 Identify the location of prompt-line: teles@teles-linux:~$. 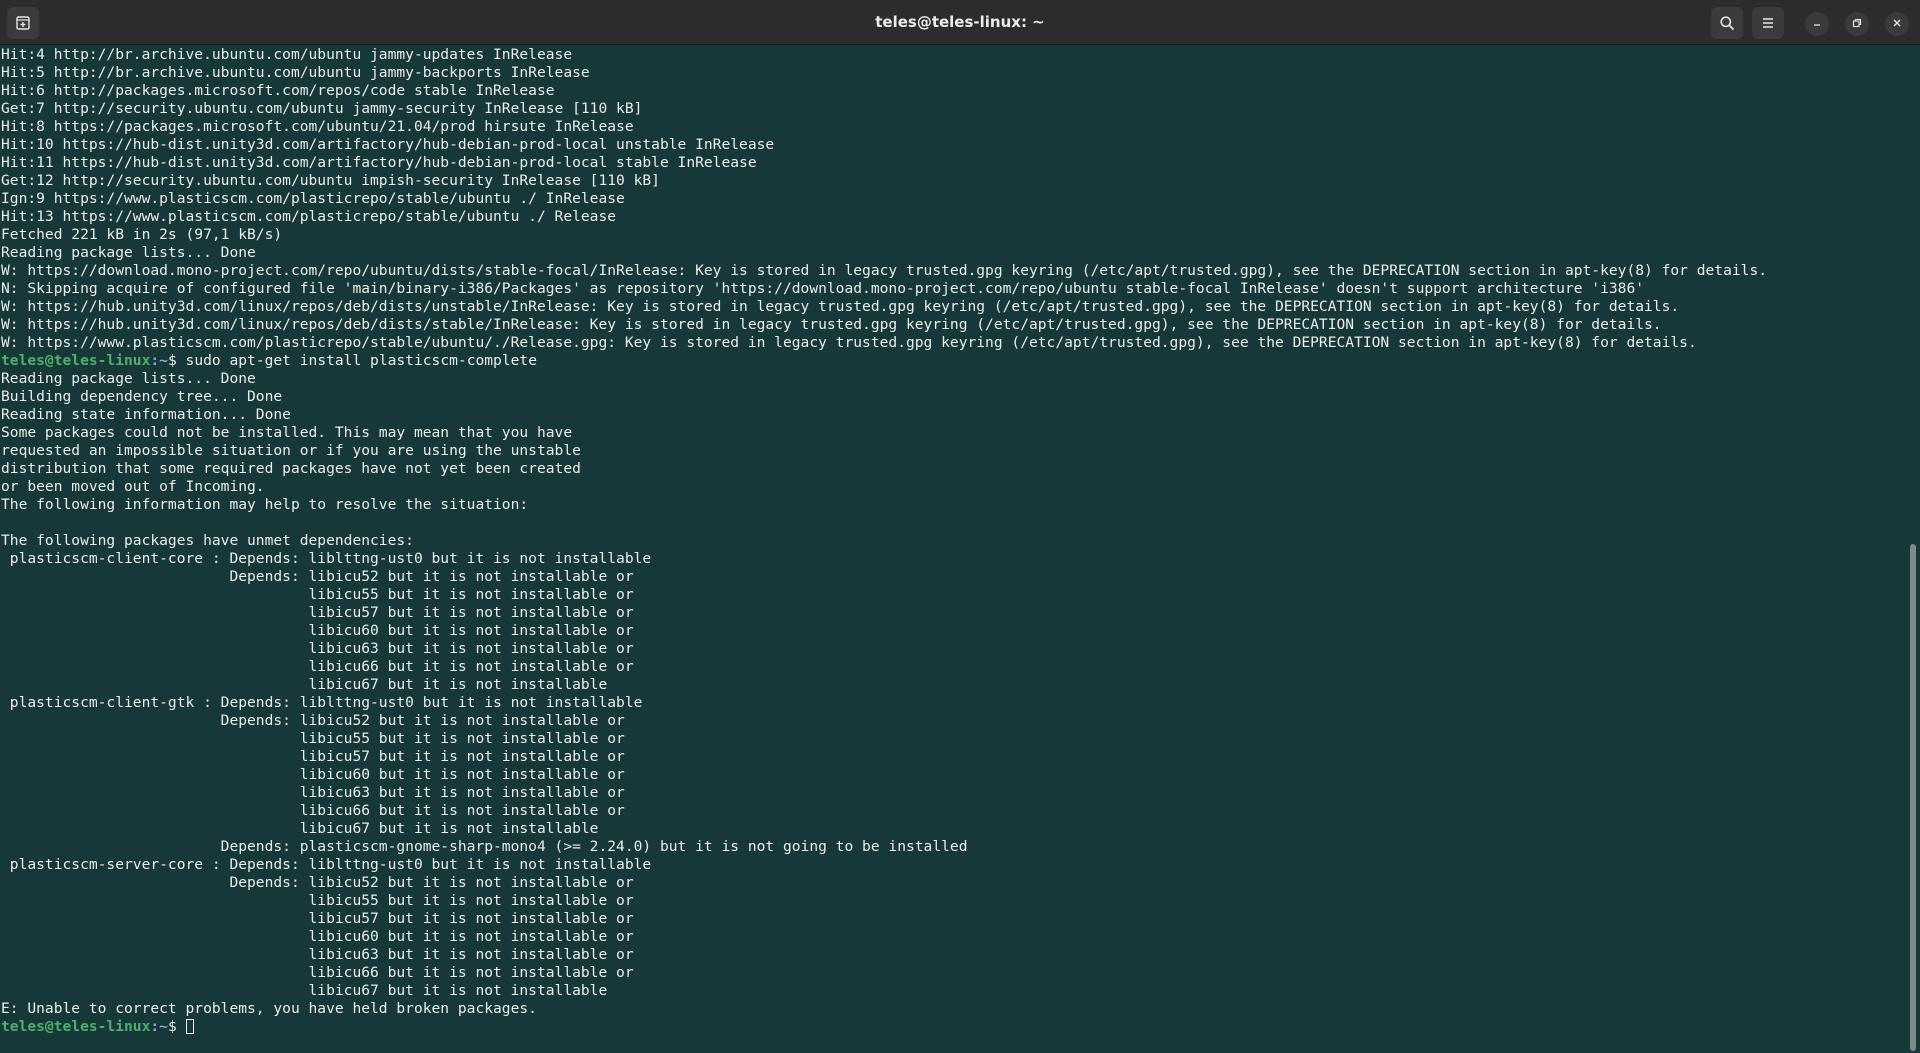
(953, 1027).